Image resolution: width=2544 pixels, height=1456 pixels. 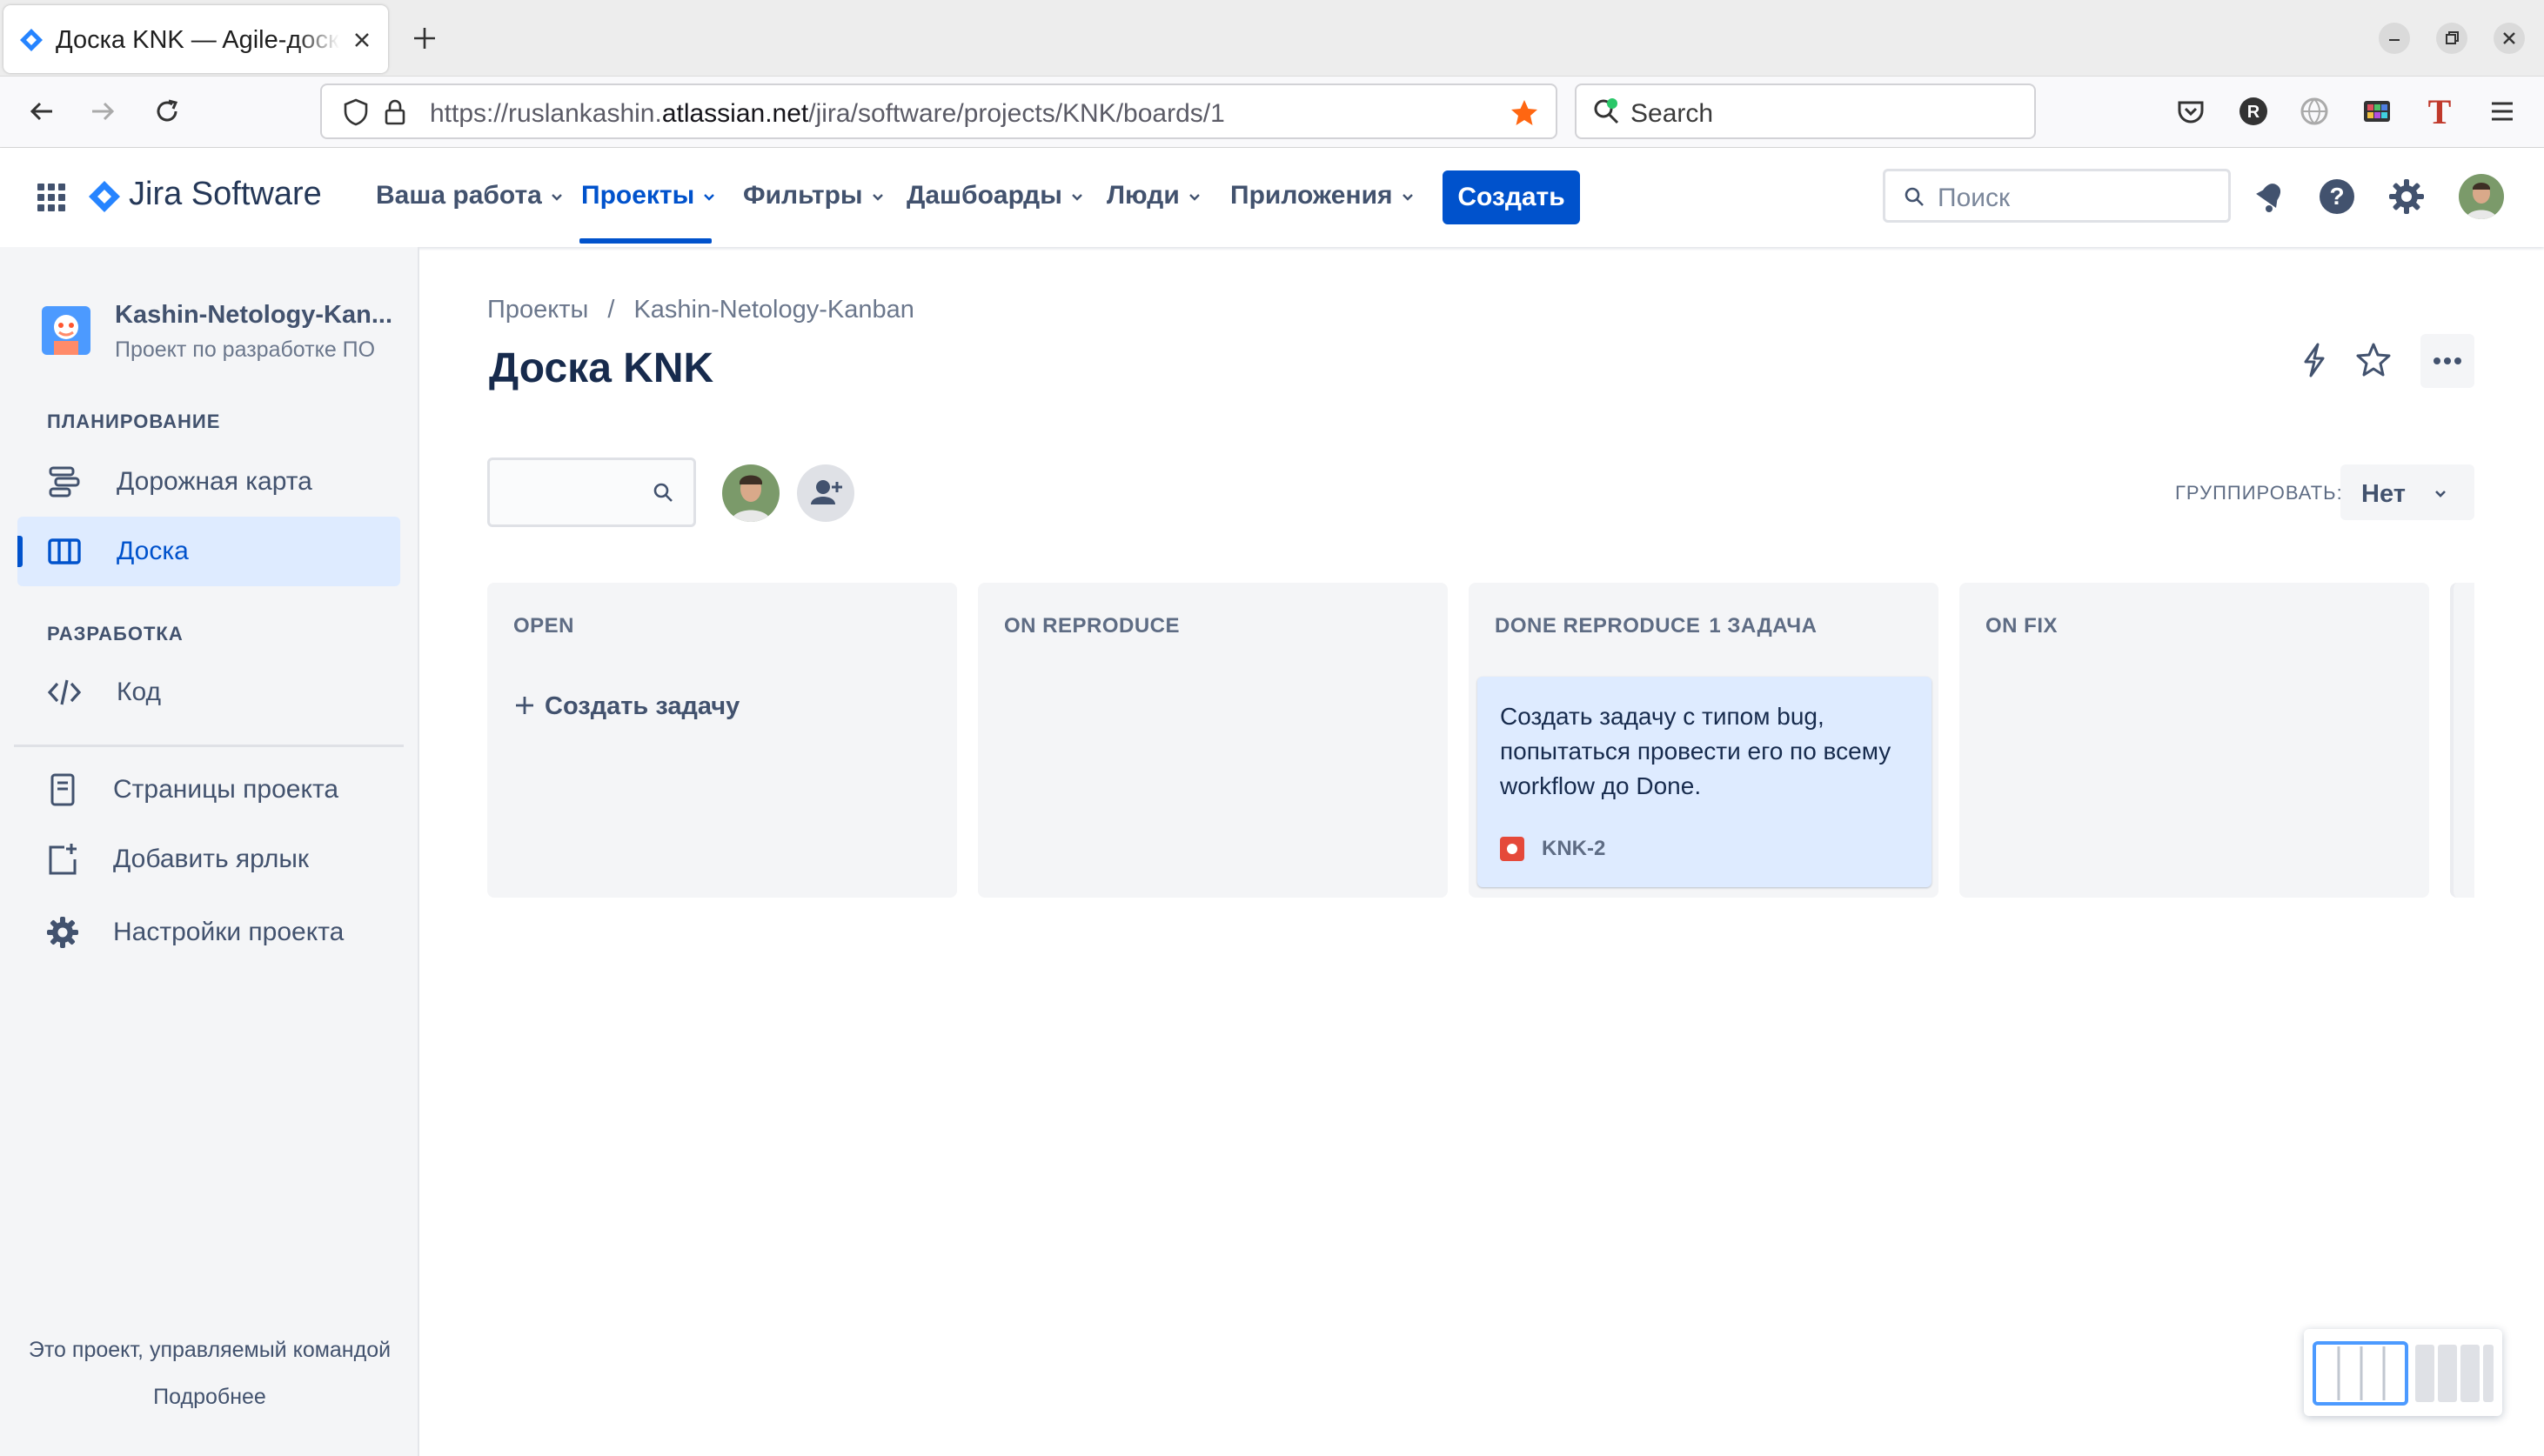 What do you see at coordinates (1574, 849) in the screenshot?
I see `issue-key: KNK-2` at bounding box center [1574, 849].